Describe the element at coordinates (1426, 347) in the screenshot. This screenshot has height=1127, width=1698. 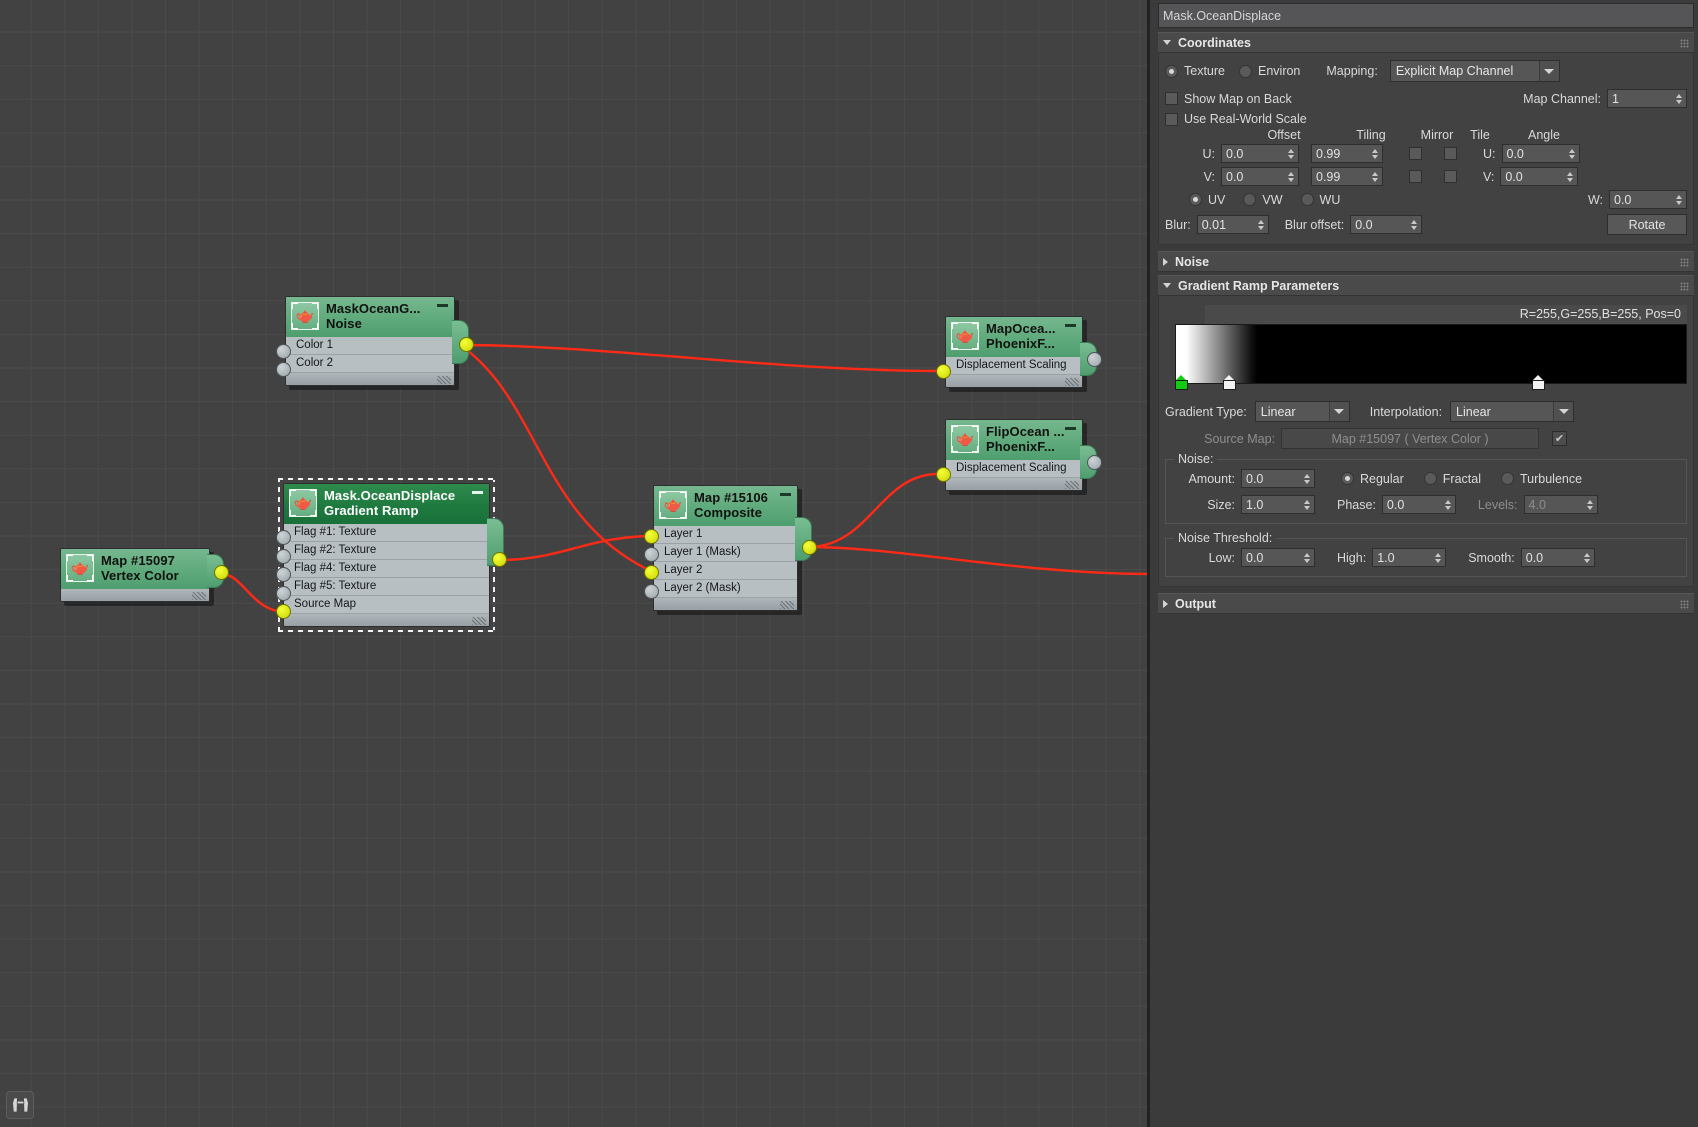
I see `gradient-ramp-widget: R=255,G=255,B=255, Pos=0` at that location.